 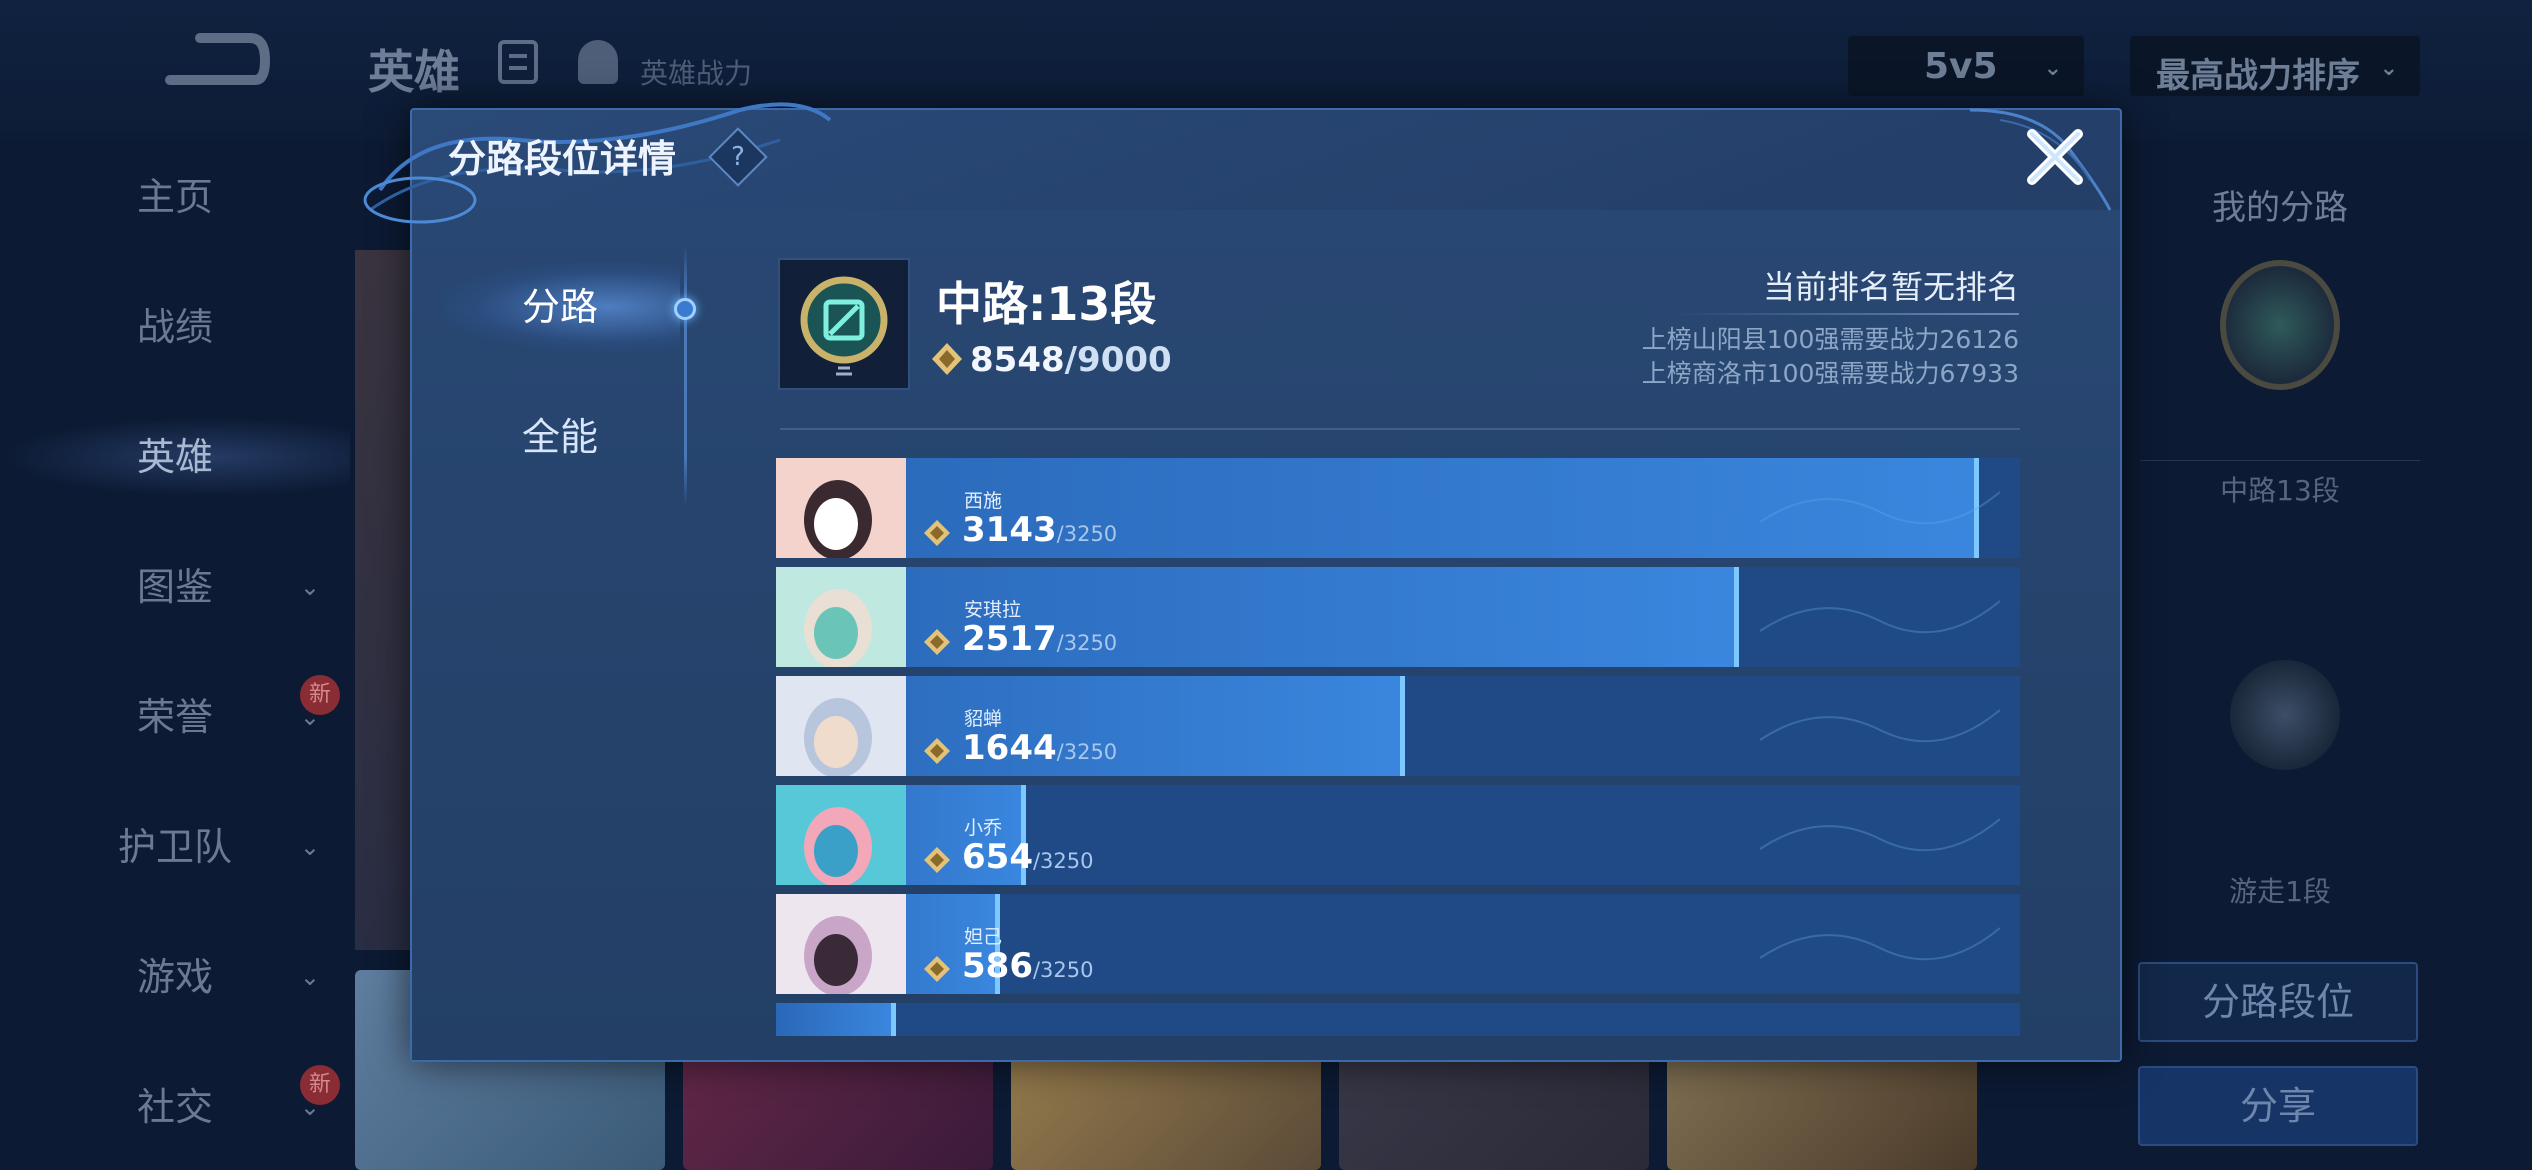 I want to click on sidebar-item-heroes: 英雄, so click(x=175, y=457).